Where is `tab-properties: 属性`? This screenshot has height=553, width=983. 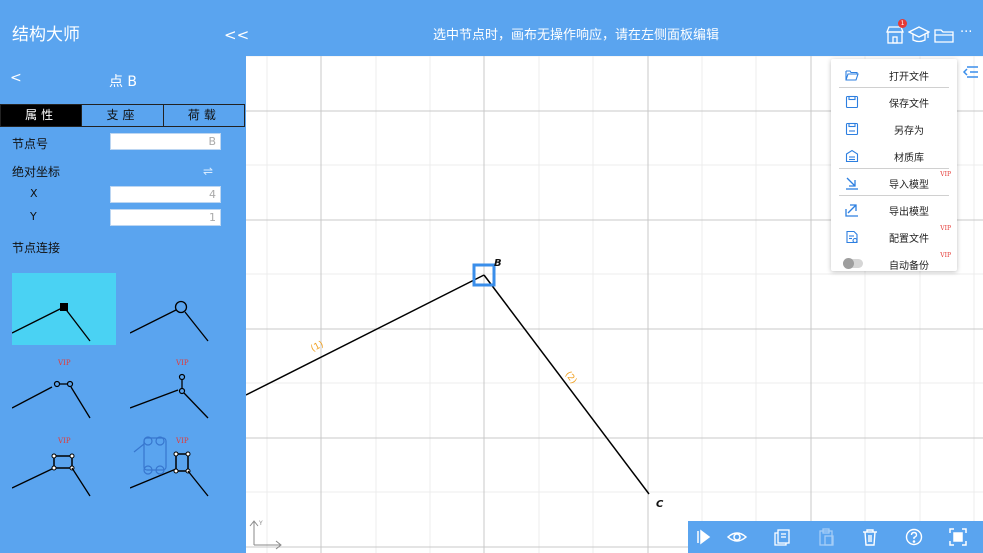
tab-properties: 属性 is located at coordinates (42, 115).